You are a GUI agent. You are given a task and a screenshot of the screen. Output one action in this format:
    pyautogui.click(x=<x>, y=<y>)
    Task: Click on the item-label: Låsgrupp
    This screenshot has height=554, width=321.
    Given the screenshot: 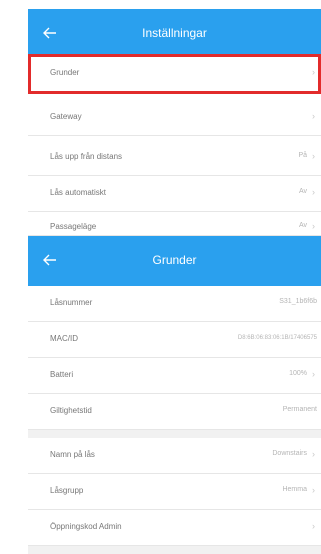 What is the action you would take?
    pyautogui.click(x=67, y=490)
    